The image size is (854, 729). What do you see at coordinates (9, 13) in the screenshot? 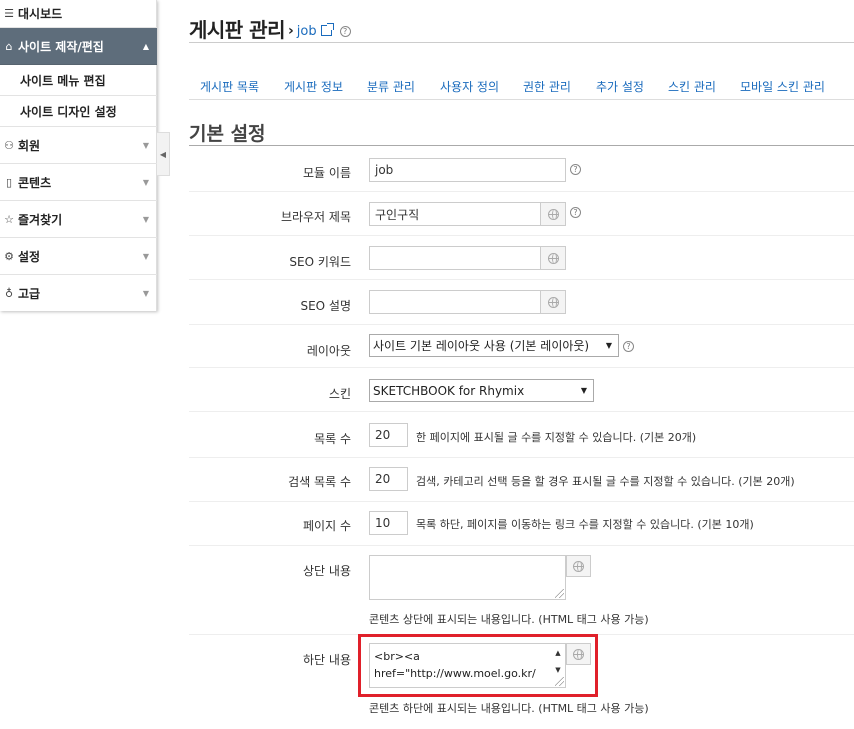
I see `menu-icon: ☰` at bounding box center [9, 13].